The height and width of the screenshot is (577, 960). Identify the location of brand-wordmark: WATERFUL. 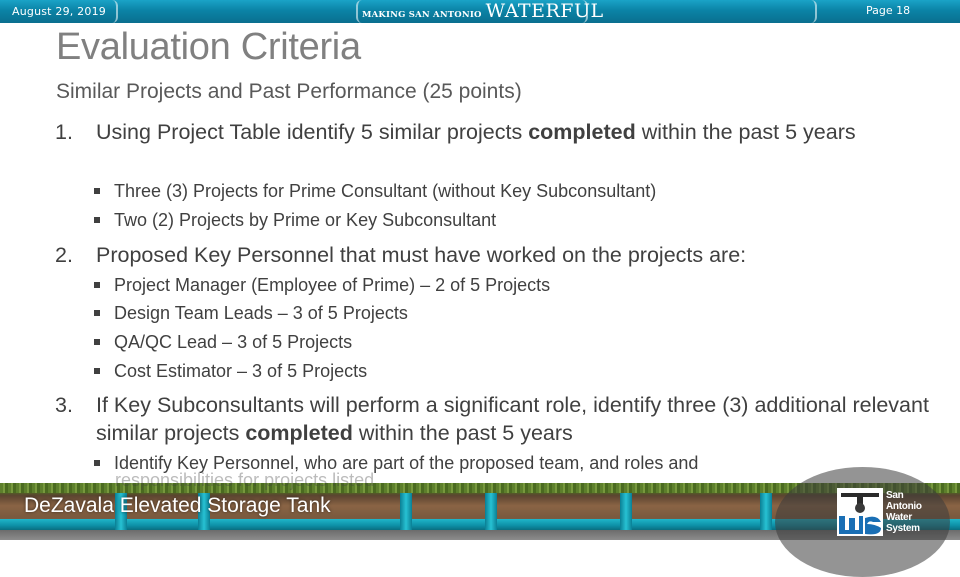
(544, 11).